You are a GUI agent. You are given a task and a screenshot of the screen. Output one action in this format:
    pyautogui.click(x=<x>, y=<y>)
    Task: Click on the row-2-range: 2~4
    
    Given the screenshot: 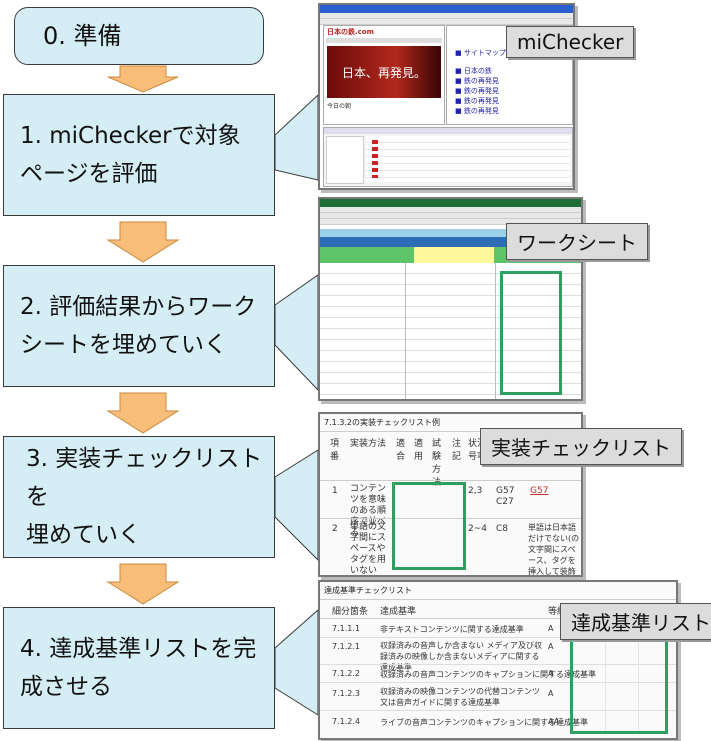 What is the action you would take?
    pyautogui.click(x=477, y=529)
    